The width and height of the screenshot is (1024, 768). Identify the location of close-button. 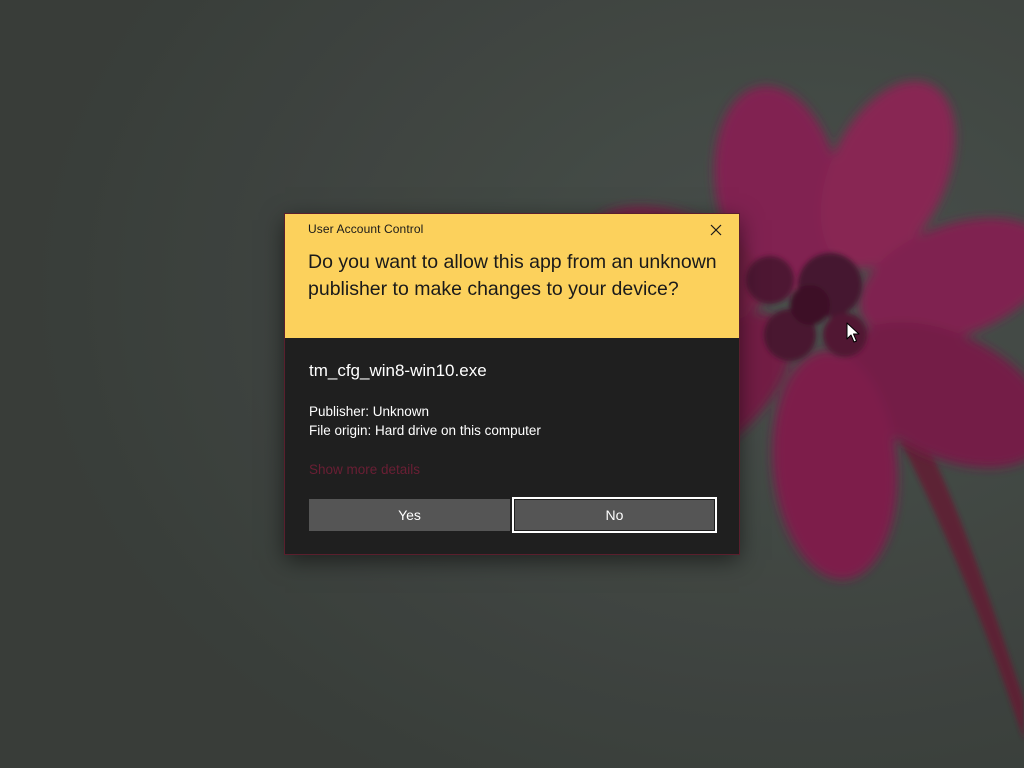
(716, 230).